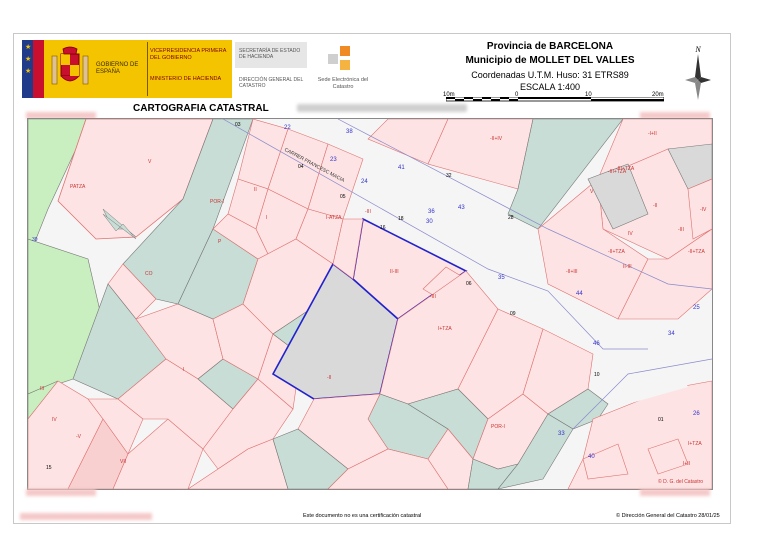 This screenshot has height=556, width=766. Describe the element at coordinates (70, 65) in the screenshot. I see `coat-of-arms-icon` at that location.